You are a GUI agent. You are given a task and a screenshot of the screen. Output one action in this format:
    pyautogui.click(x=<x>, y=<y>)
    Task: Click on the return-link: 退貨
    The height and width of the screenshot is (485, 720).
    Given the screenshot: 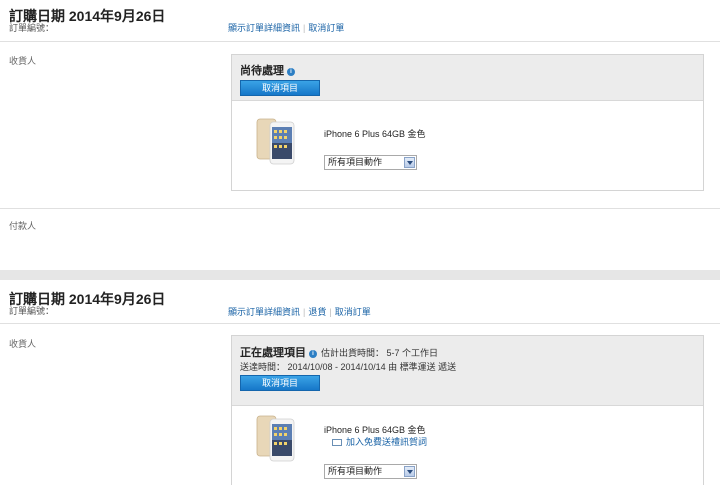 What is the action you would take?
    pyautogui.click(x=317, y=312)
    